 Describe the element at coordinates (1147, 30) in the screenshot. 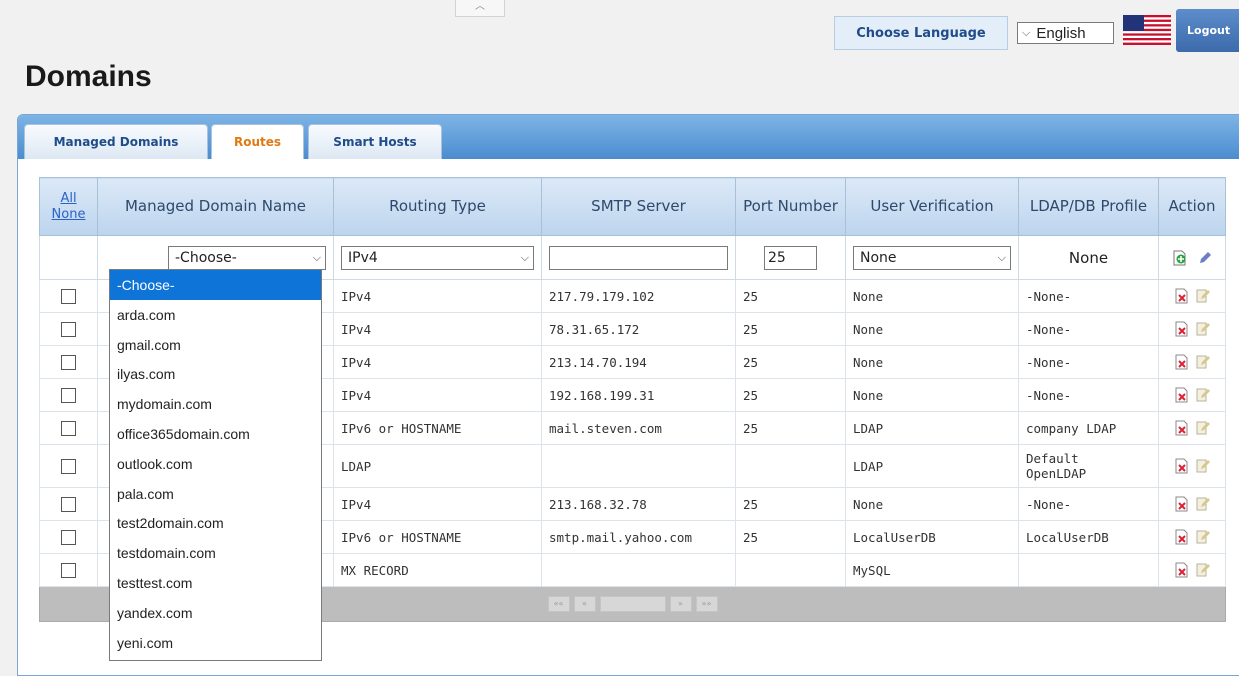

I see `us-flag-icon` at that location.